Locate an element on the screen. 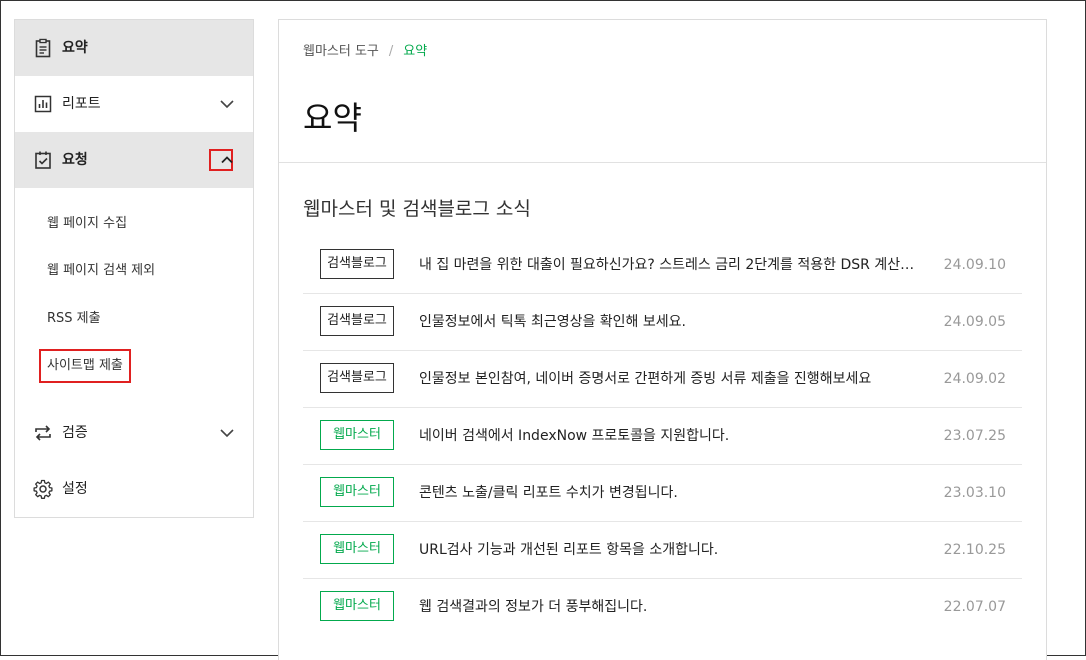 This screenshot has height=660, width=1086. news-row: 검색블로그 인물정보에서 틱톡 최근영상을 확인해 보세요. 24.09.05 is located at coordinates (662, 322).